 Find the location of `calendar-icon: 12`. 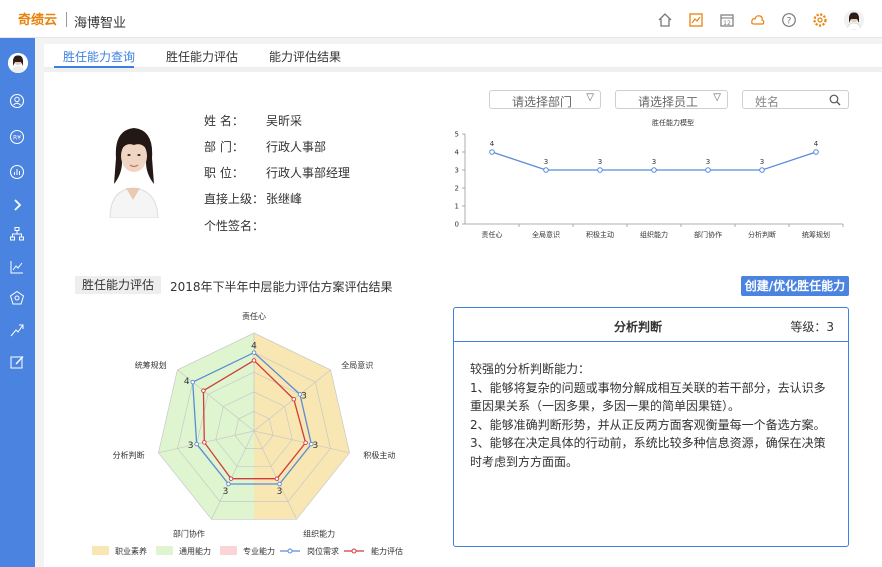

calendar-icon: 12 is located at coordinates (727, 20).